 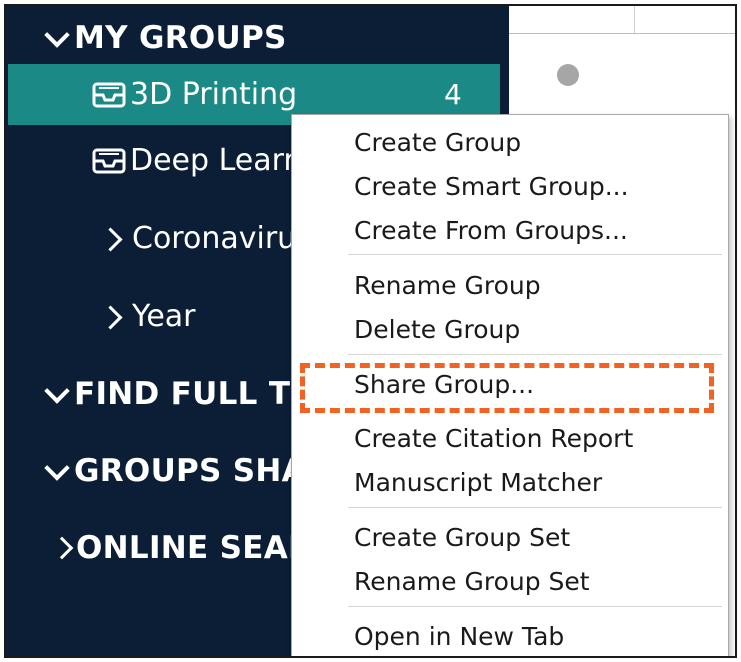 I want to click on section-my-groups: MY GROUPS, so click(x=164, y=38).